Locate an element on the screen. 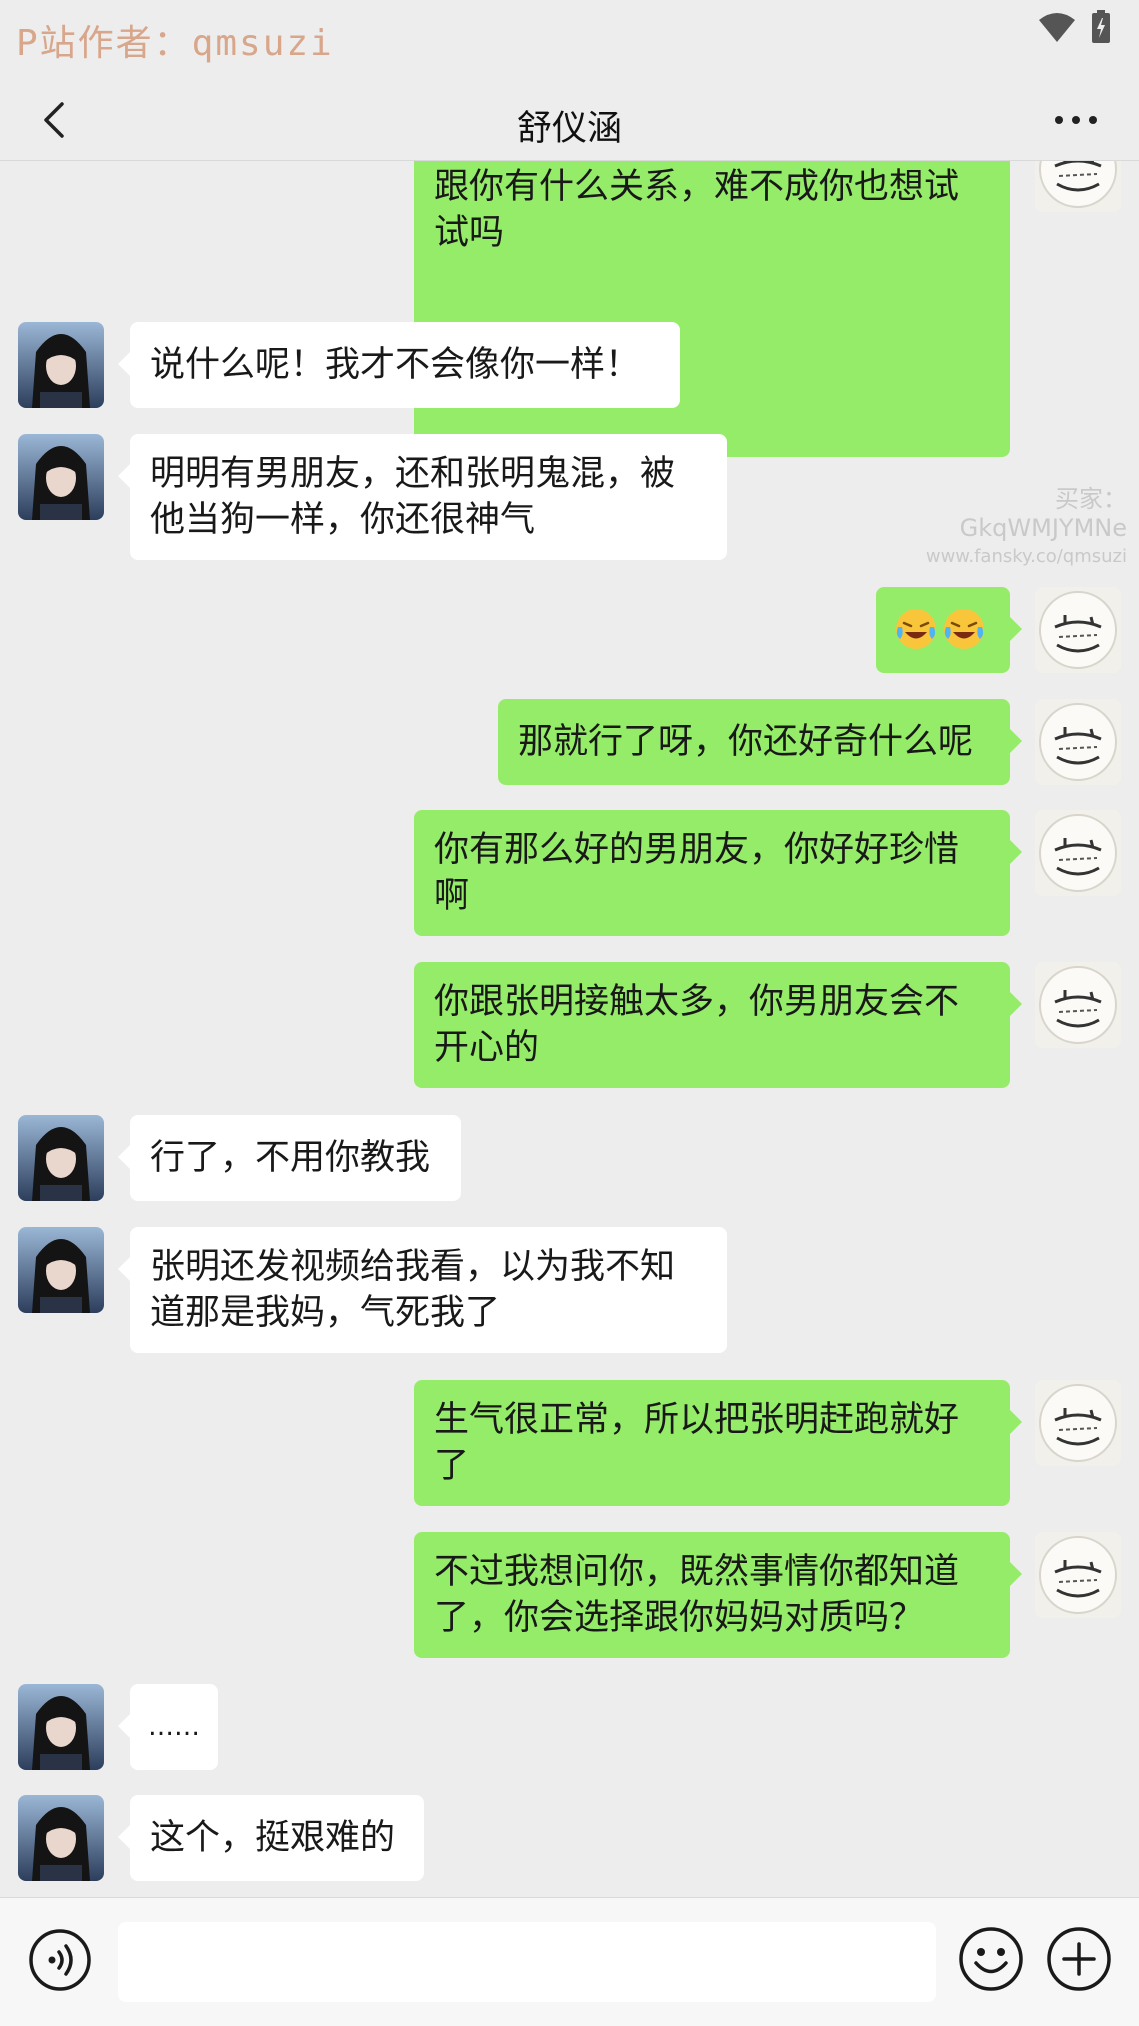  message-received: 说什么呢！我才不会像你一样！ is located at coordinates (569, 367).